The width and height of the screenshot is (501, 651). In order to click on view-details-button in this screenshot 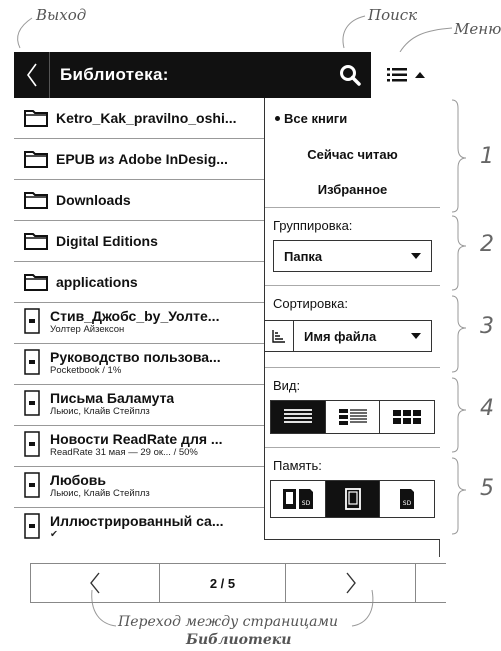, I will do `click(353, 417)`.